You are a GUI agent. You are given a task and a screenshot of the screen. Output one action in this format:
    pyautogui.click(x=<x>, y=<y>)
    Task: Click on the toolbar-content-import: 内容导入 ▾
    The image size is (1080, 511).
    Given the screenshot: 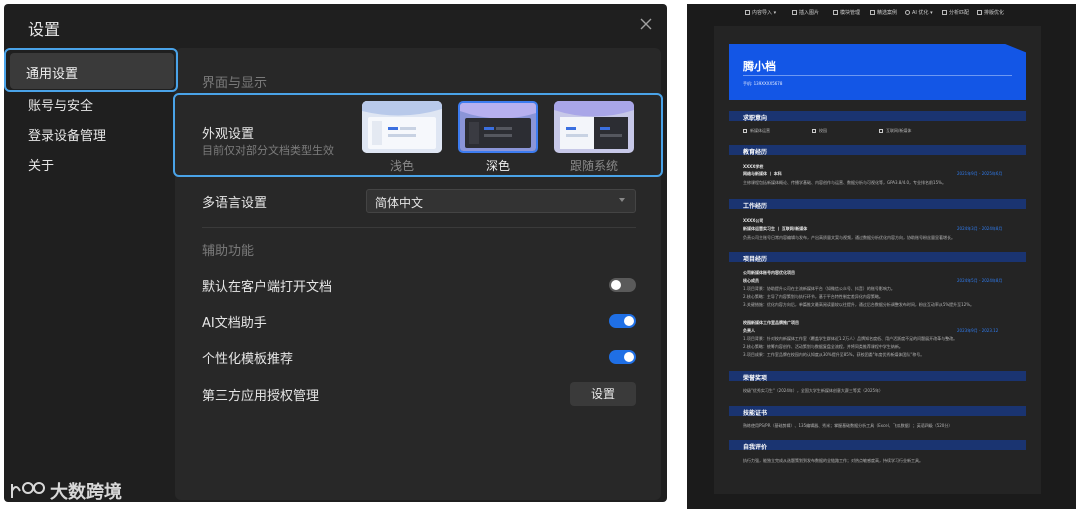 What is the action you would take?
    pyautogui.click(x=760, y=12)
    